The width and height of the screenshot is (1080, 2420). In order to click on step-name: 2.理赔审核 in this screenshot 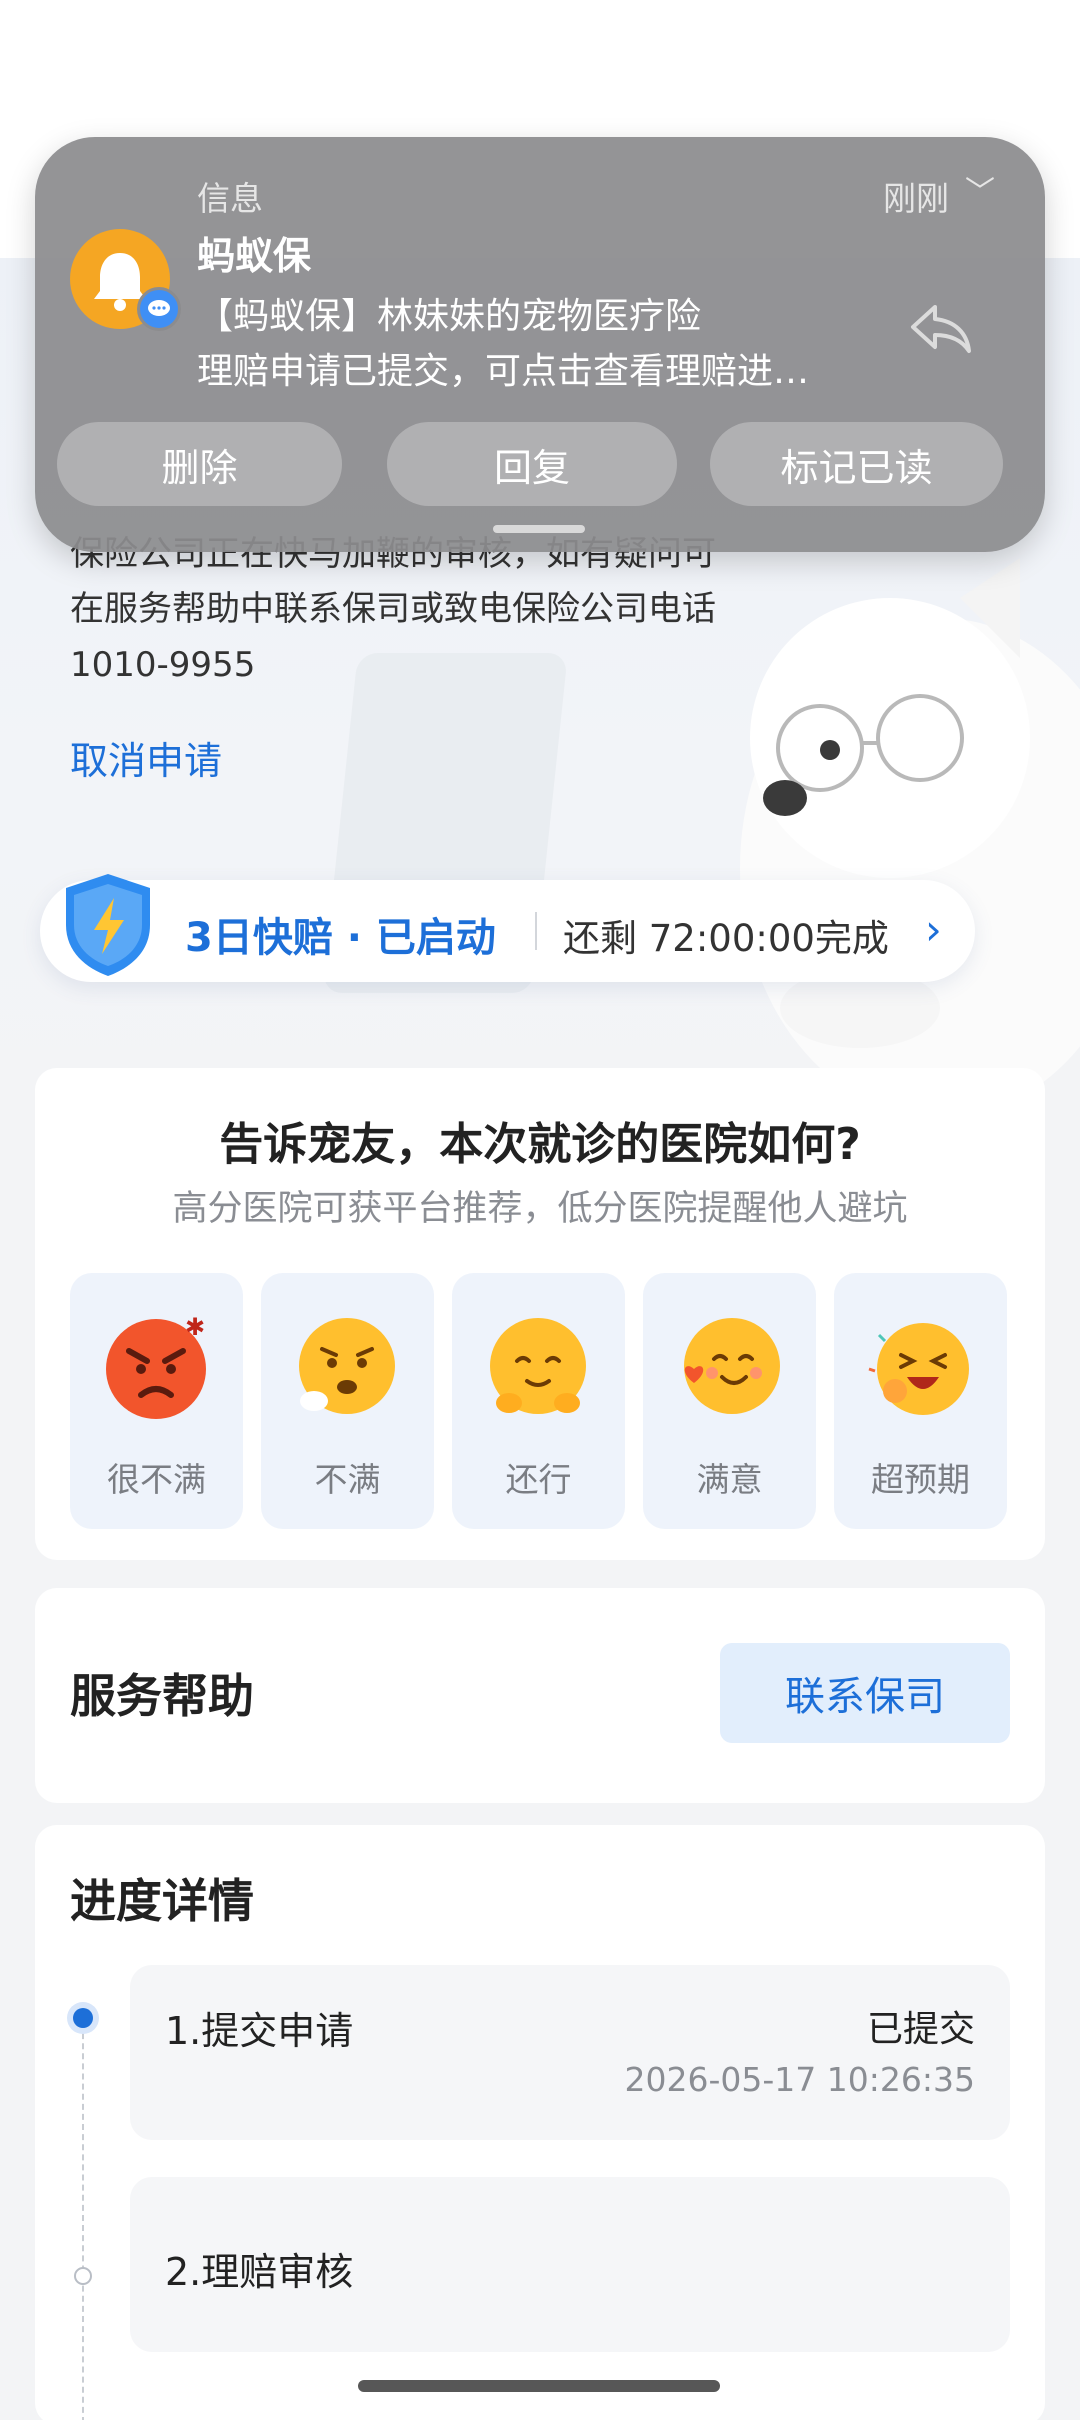, I will do `click(259, 2272)`.